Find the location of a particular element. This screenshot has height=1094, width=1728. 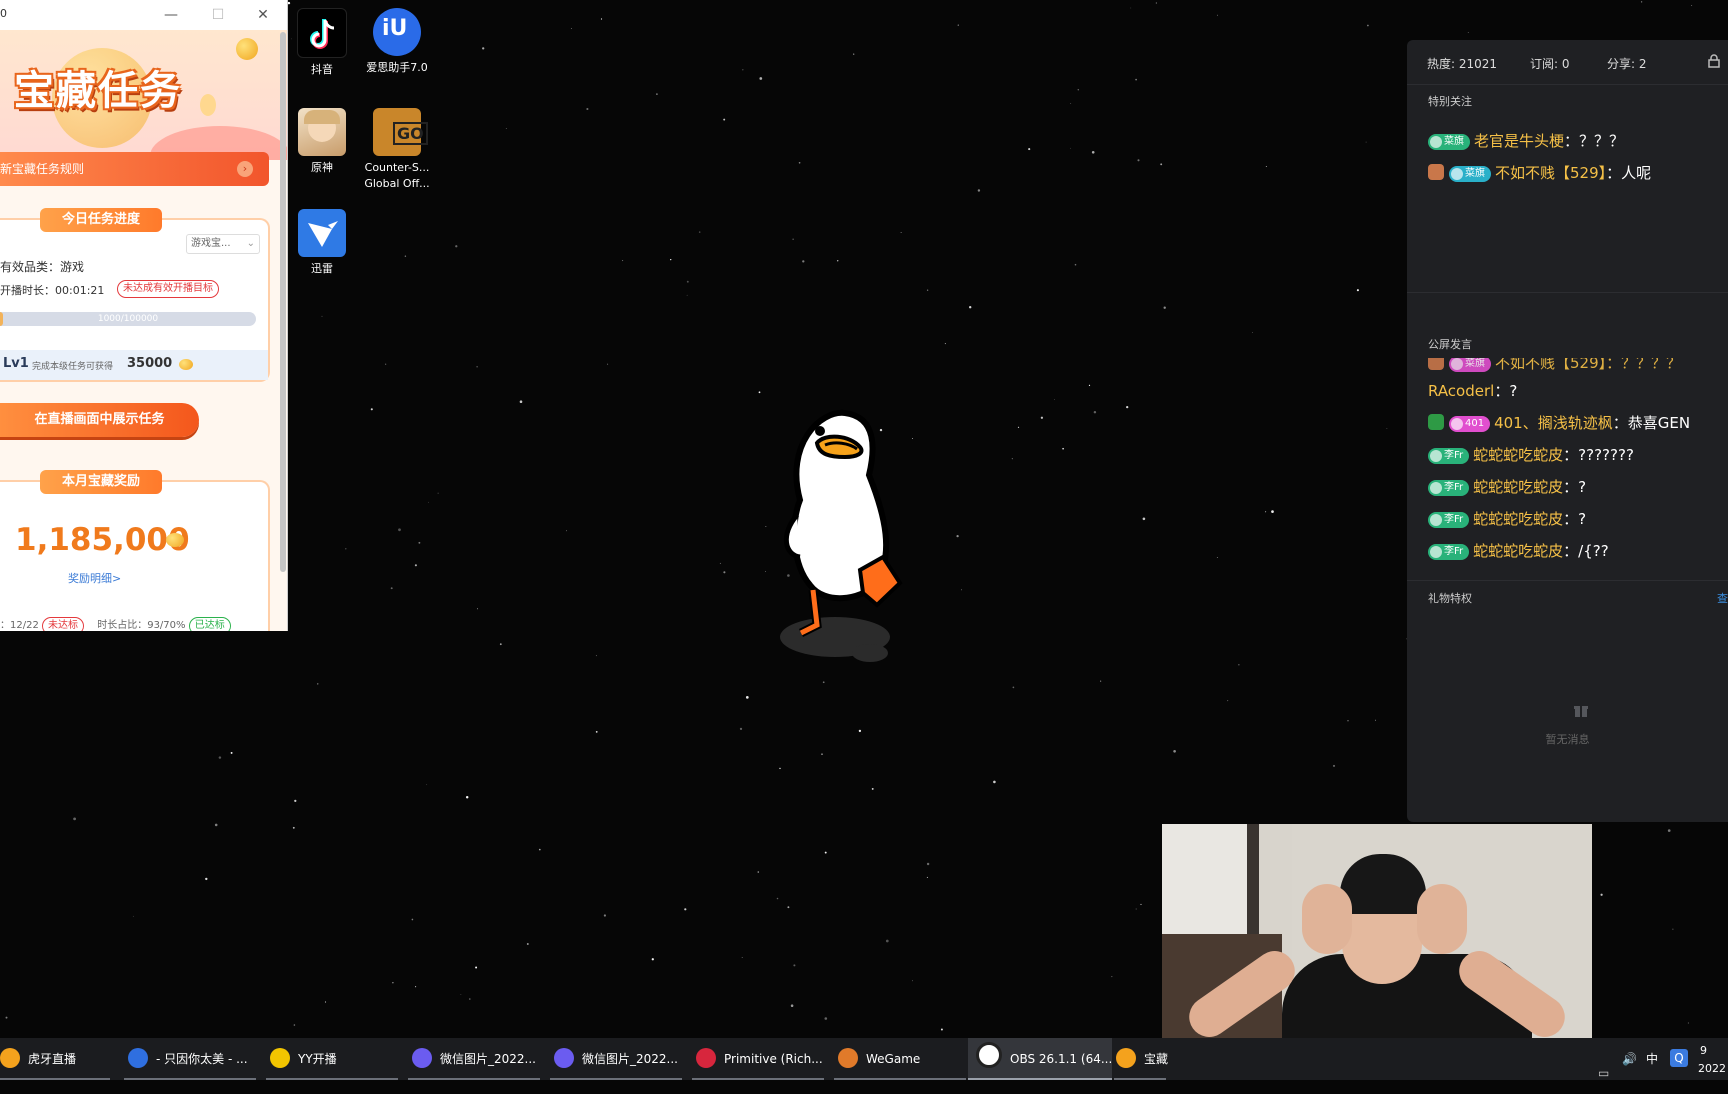

subscriptions-stat: 订阅: 0 is located at coordinates (1550, 64).